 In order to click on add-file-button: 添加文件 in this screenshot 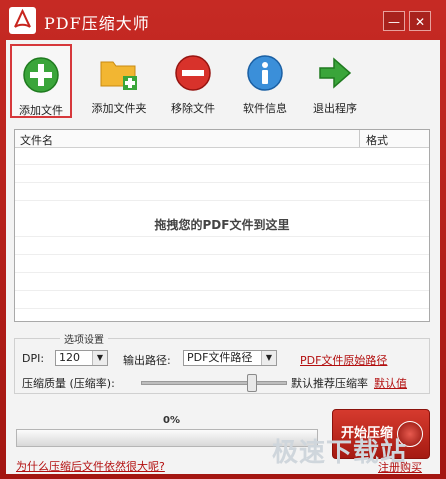, I will do `click(41, 81)`.